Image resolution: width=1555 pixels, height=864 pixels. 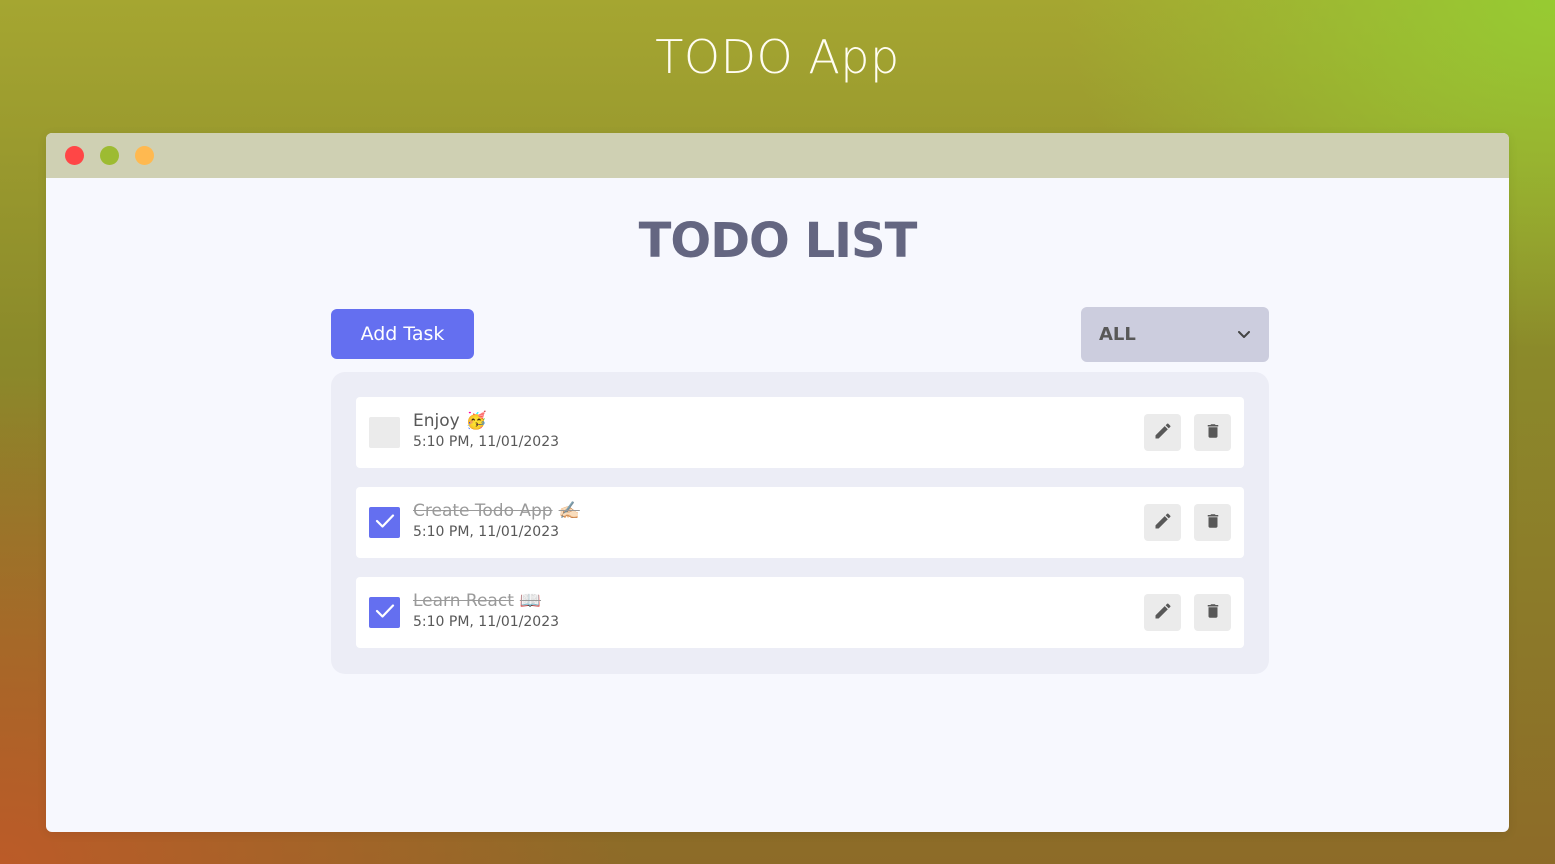 What do you see at coordinates (1175, 334) in the screenshot?
I see `status-filter-select: ALL` at bounding box center [1175, 334].